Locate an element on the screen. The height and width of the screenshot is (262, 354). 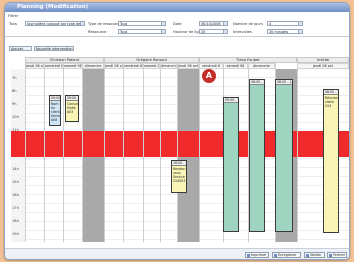
nouvelle-intervention-label: Nouvelle intervention is located at coordinates (54, 49).